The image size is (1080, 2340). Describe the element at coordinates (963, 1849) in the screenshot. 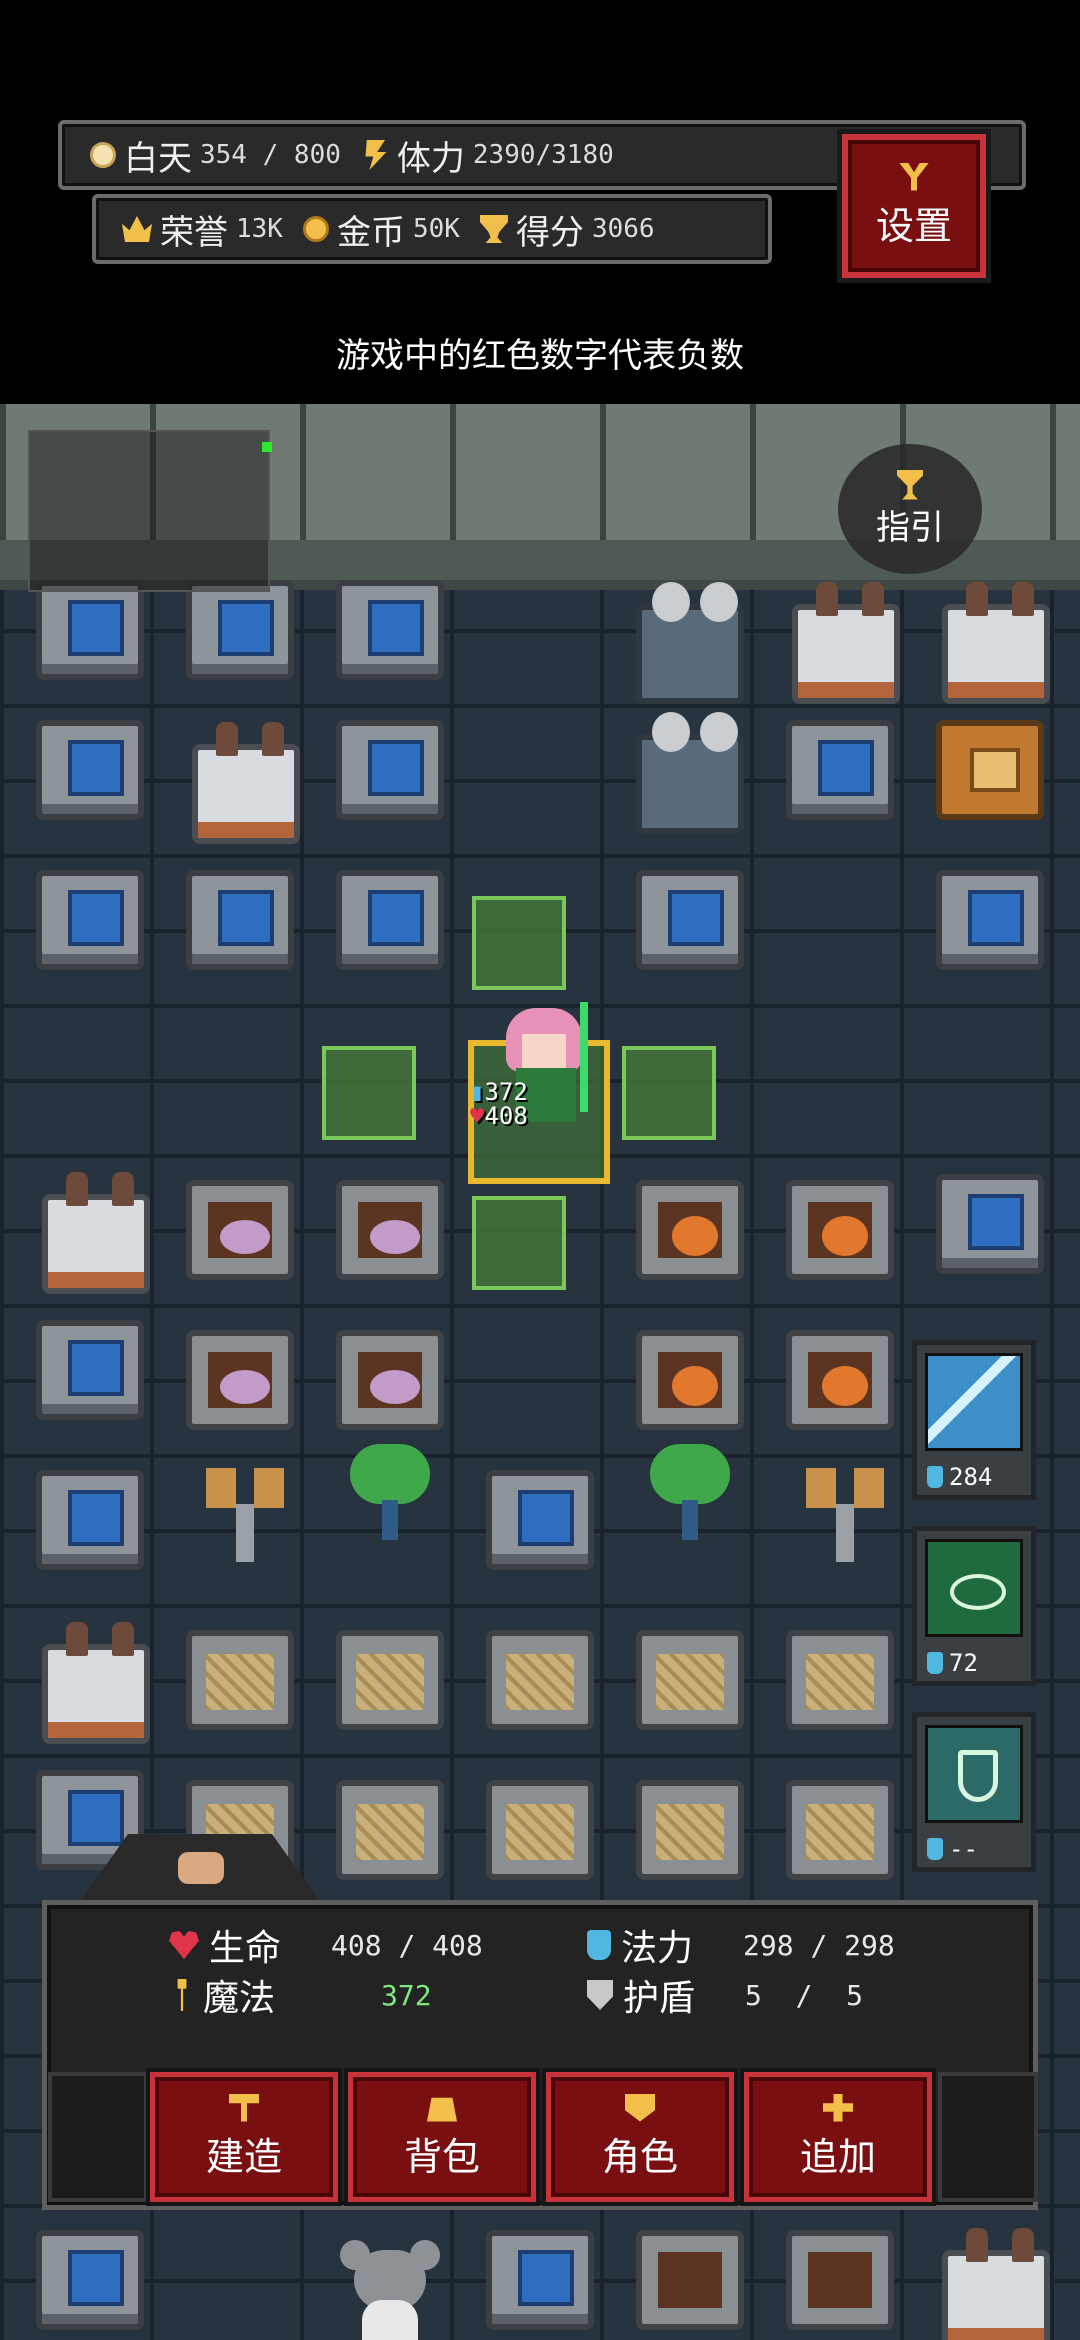

I see `skill-cost-value: --` at that location.